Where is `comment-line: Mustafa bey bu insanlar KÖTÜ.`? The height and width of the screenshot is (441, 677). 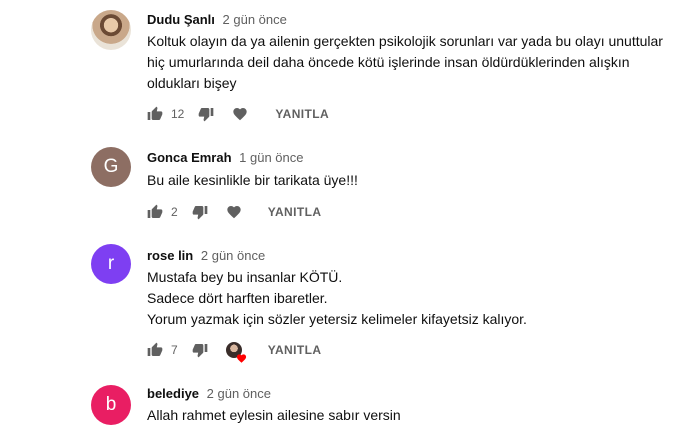
comment-line: Mustafa bey bu insanlar KÖTÜ. is located at coordinates (245, 277).